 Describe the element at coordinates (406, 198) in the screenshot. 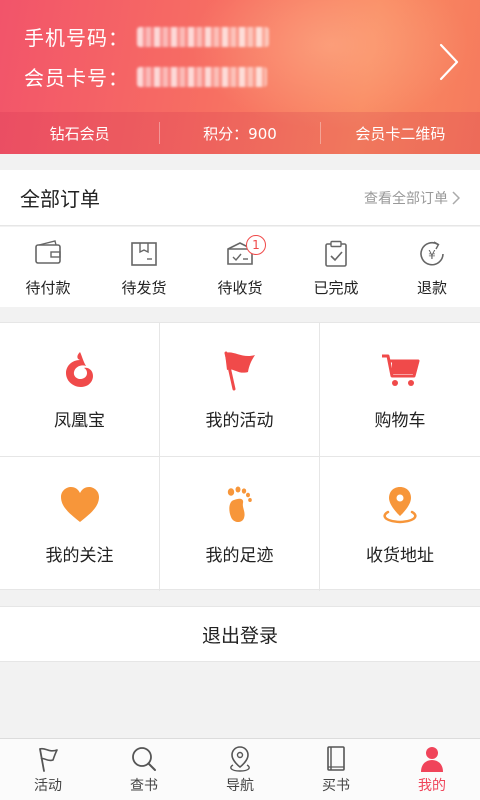

I see `view-all-orders-label: 查看全部订单` at that location.